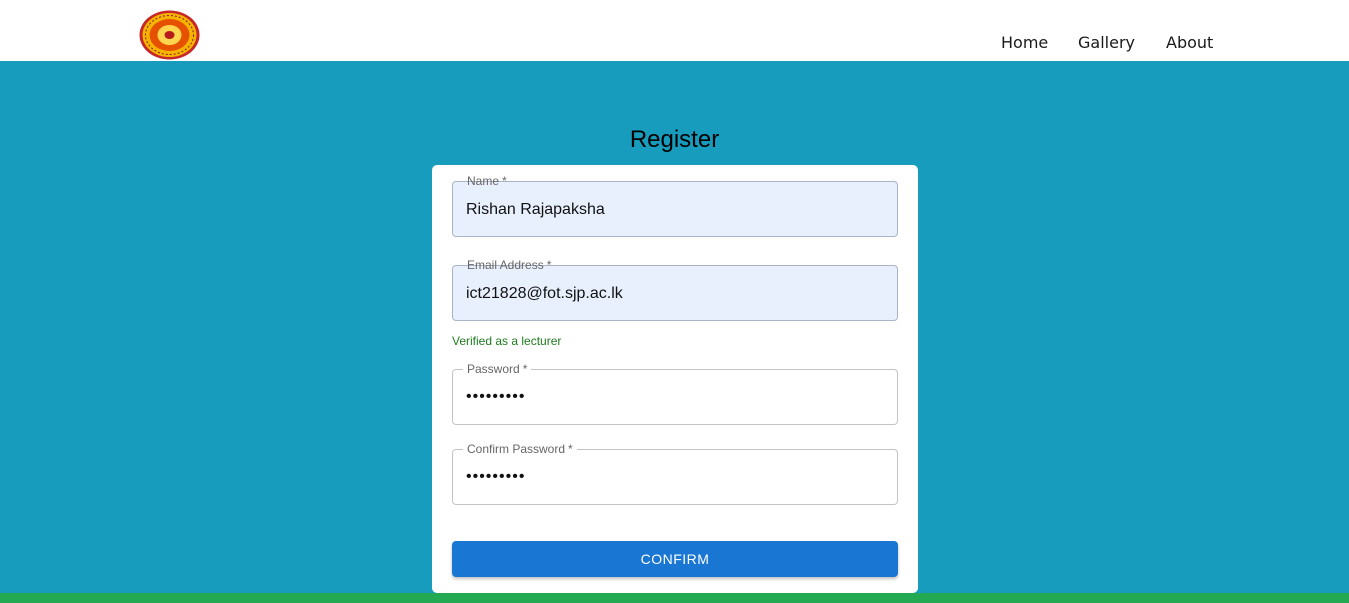 Image resolution: width=1349 pixels, height=603 pixels. I want to click on name-field-label: Name *, so click(487, 181).